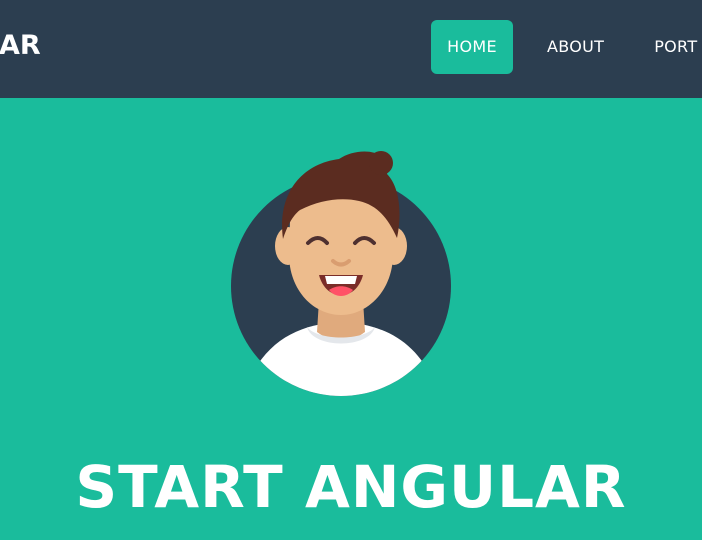 The height and width of the screenshot is (540, 702). What do you see at coordinates (341, 273) in the screenshot?
I see `avatar-icon` at bounding box center [341, 273].